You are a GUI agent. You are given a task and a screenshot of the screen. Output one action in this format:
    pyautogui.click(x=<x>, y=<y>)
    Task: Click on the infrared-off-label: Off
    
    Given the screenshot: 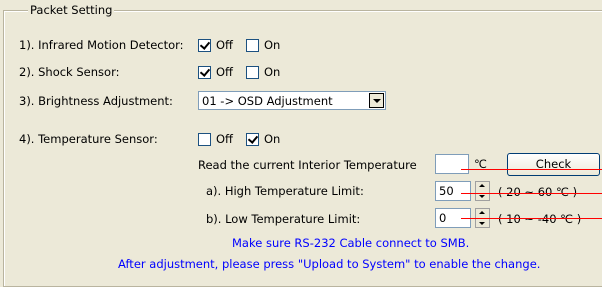 What is the action you would take?
    pyautogui.click(x=224, y=45)
    